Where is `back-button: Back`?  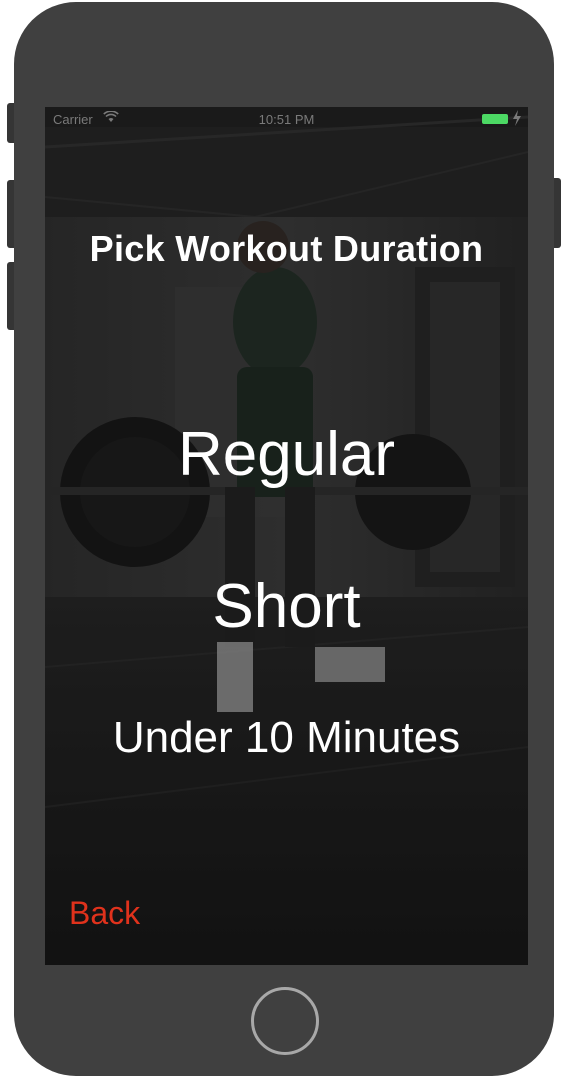 back-button: Back is located at coordinates (104, 913).